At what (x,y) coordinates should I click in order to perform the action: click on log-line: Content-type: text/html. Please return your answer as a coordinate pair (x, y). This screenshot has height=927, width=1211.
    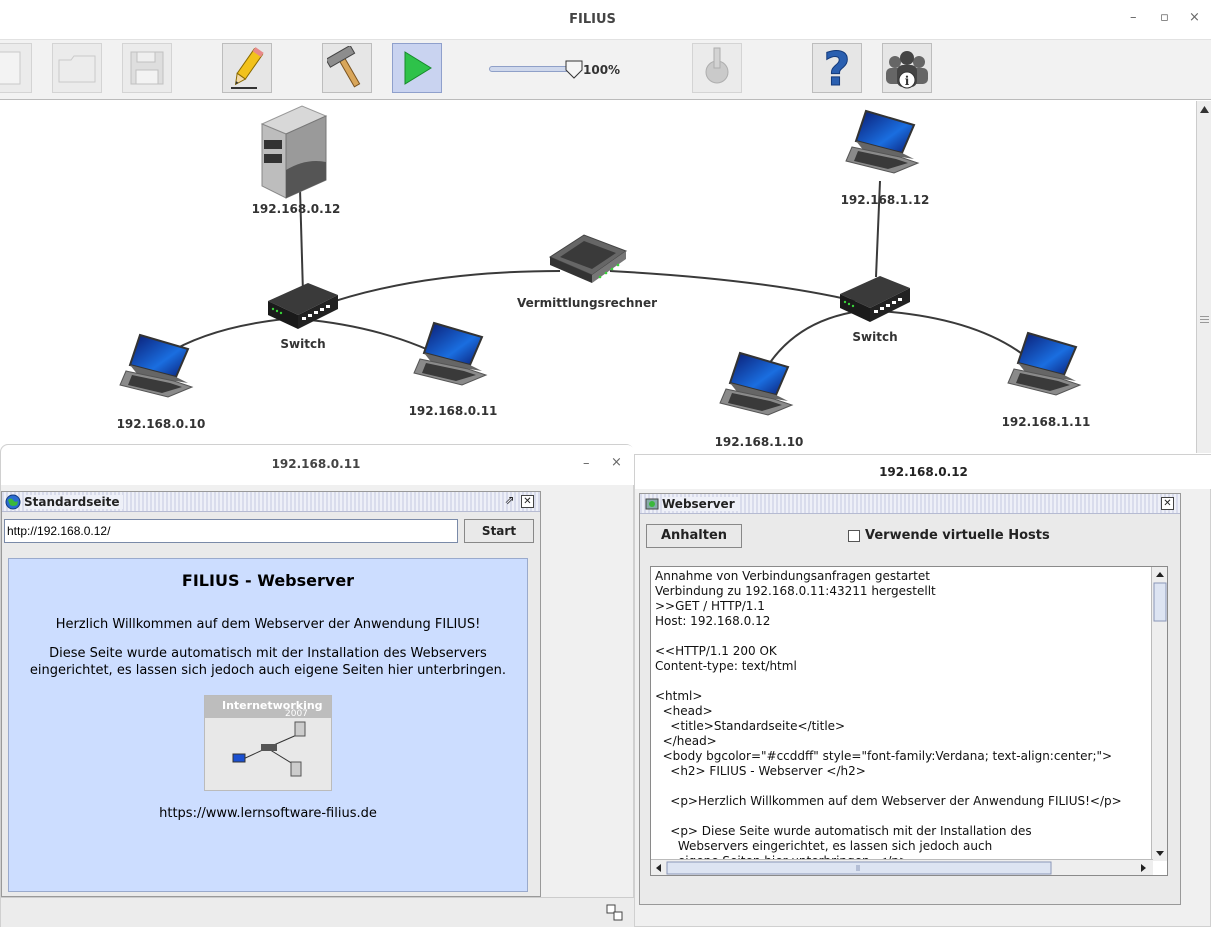
    Looking at the image, I should click on (726, 666).